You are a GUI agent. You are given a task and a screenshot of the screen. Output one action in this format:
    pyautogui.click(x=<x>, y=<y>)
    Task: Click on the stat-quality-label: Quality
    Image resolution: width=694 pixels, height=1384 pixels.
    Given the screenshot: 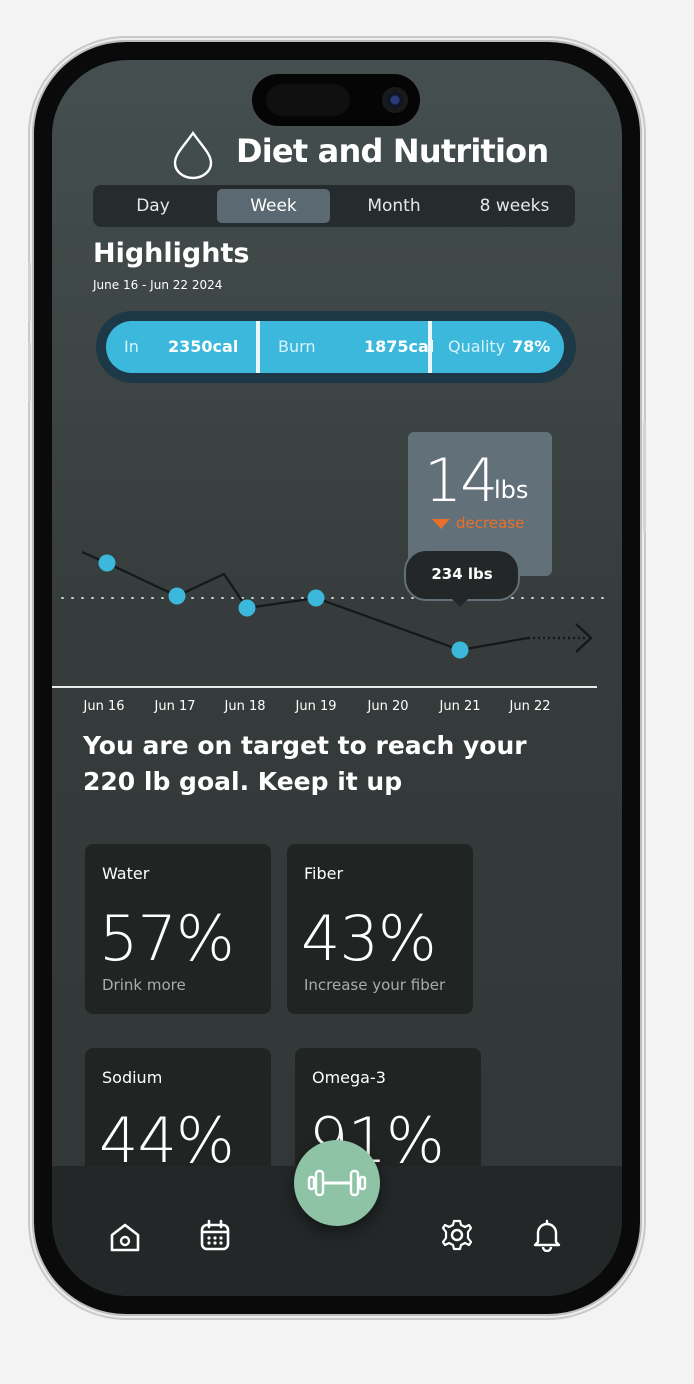 What is the action you would take?
    pyautogui.click(x=477, y=346)
    